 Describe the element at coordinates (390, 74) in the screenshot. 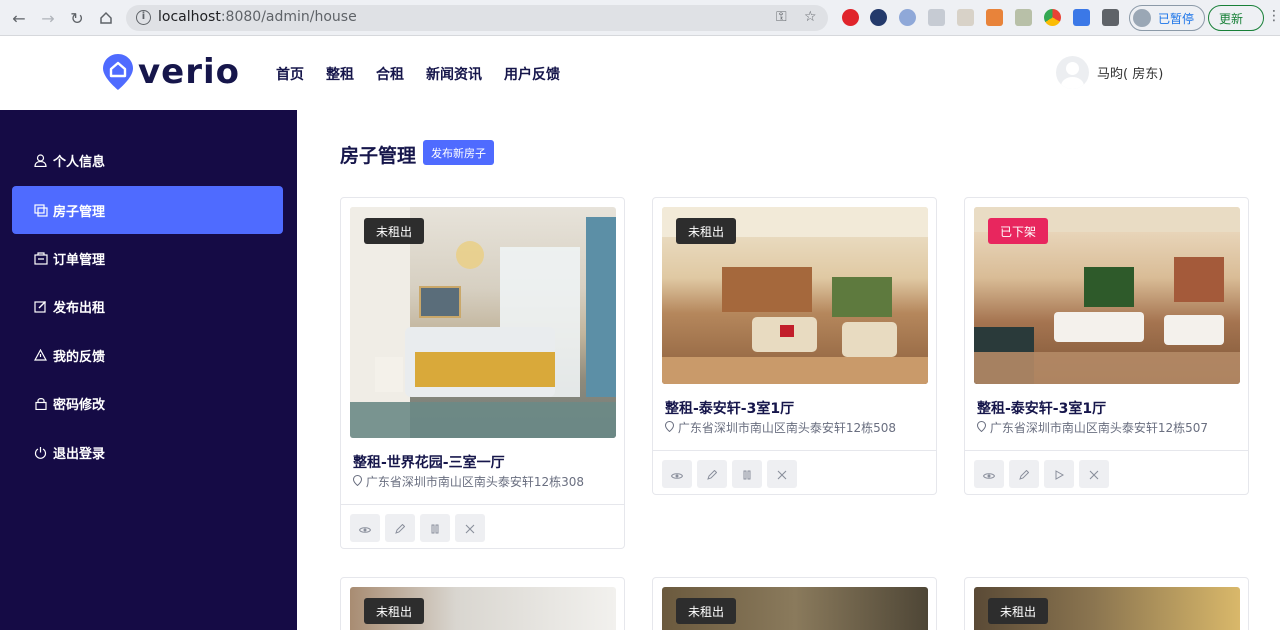

I see `nav-shared-rent: 合租` at that location.